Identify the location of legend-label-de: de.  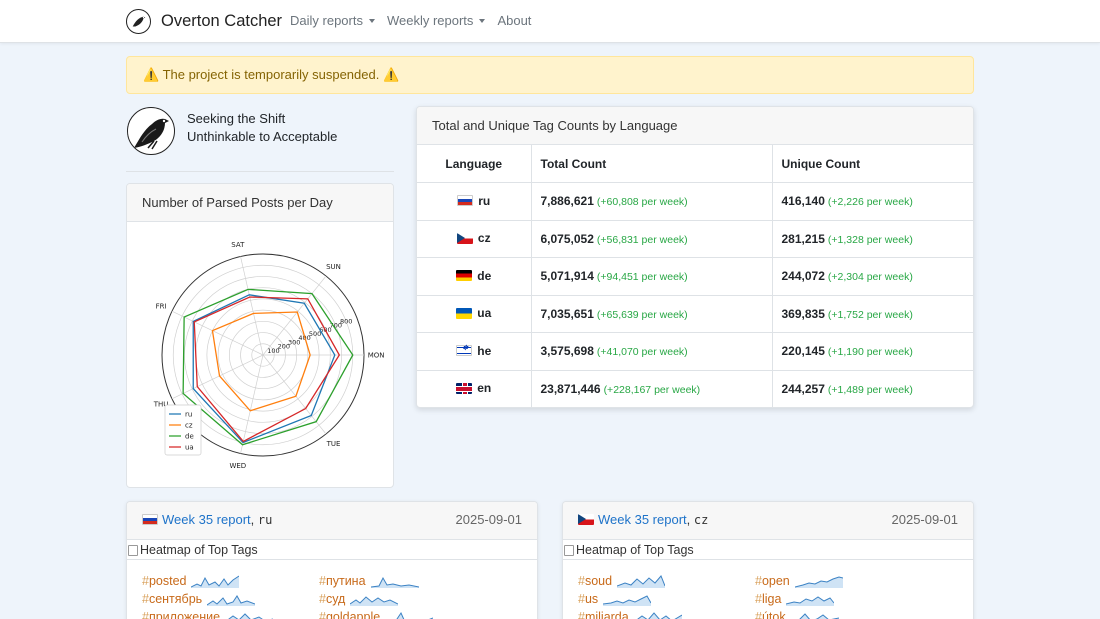
(189, 437).